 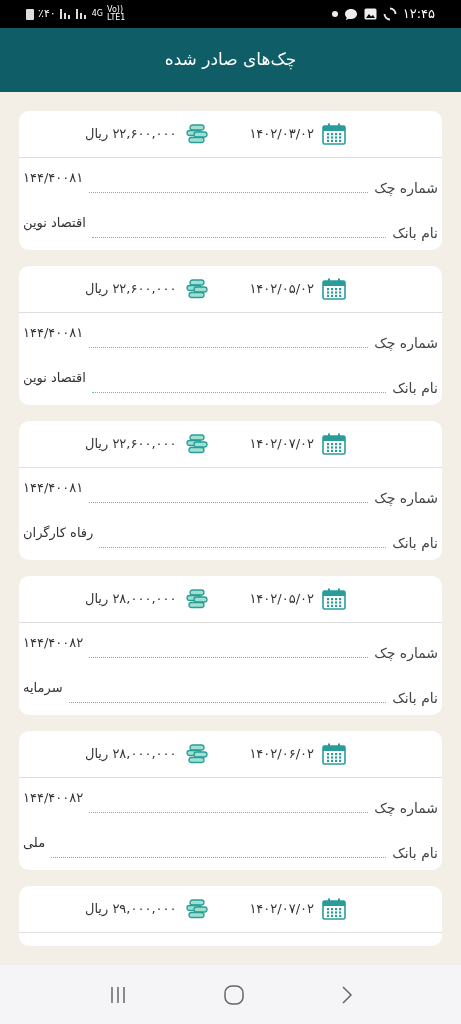 I want to click on battery-level: ٪۴۰, so click(x=47, y=13).